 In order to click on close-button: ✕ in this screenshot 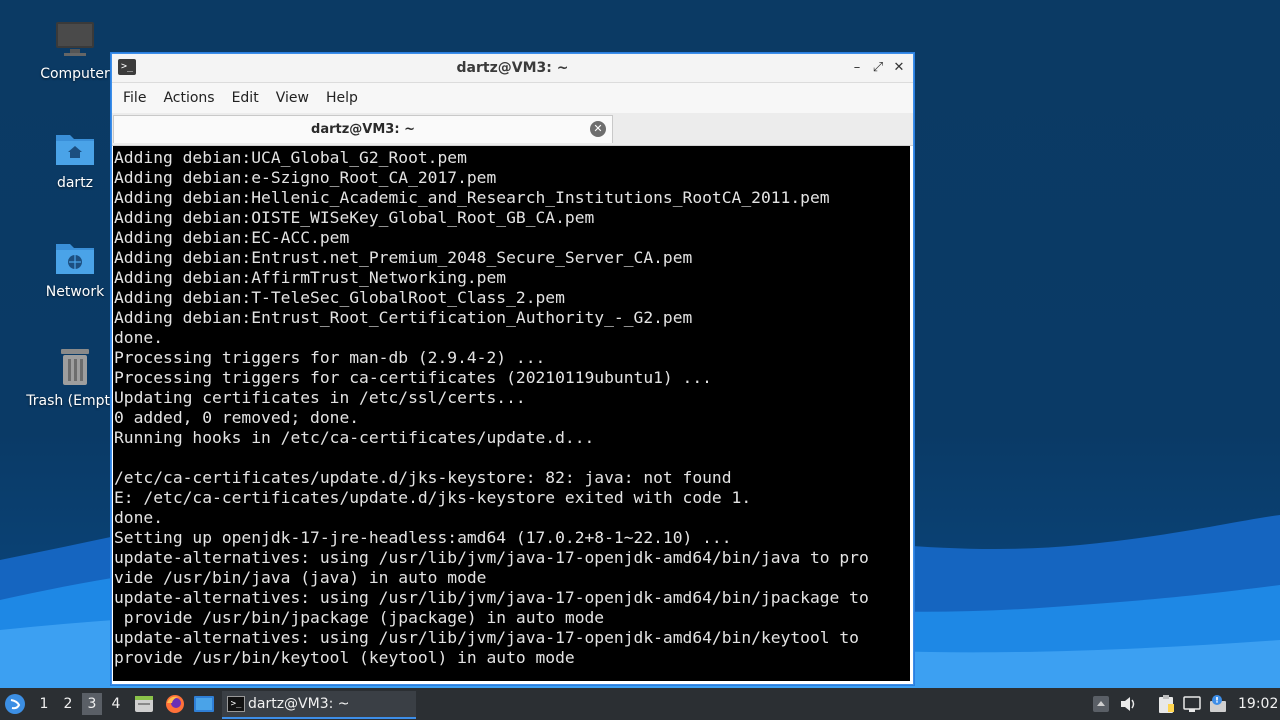, I will do `click(899, 68)`.